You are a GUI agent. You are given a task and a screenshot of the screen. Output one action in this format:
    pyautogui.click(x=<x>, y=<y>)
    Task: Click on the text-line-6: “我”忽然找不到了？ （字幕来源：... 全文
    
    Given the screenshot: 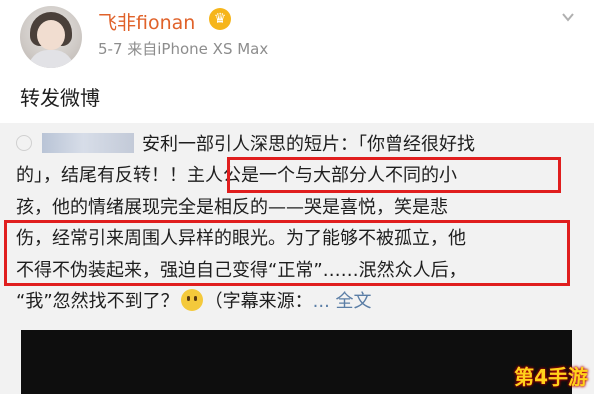 What is the action you would take?
    pyautogui.click(x=194, y=301)
    